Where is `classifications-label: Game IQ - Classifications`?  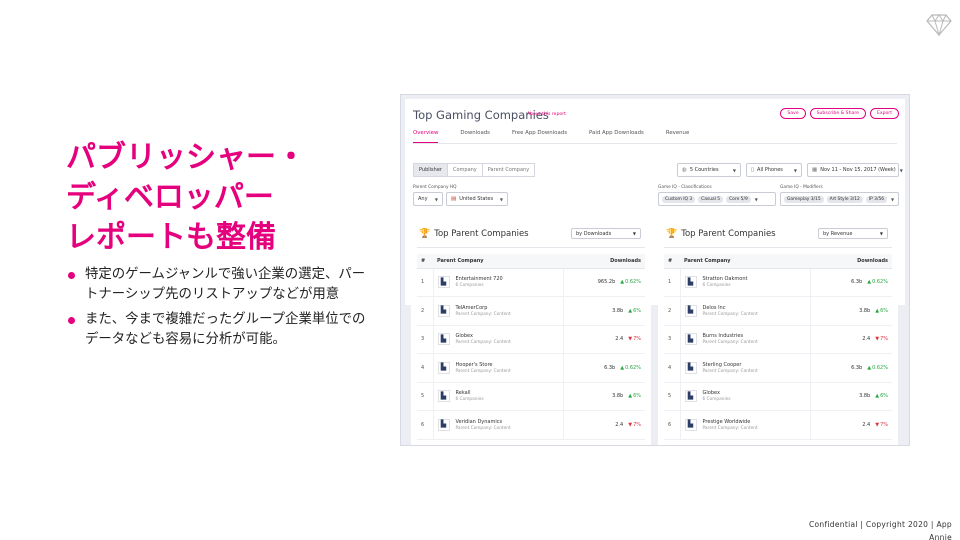
classifications-label: Game IQ - Classifications is located at coordinates (685, 187).